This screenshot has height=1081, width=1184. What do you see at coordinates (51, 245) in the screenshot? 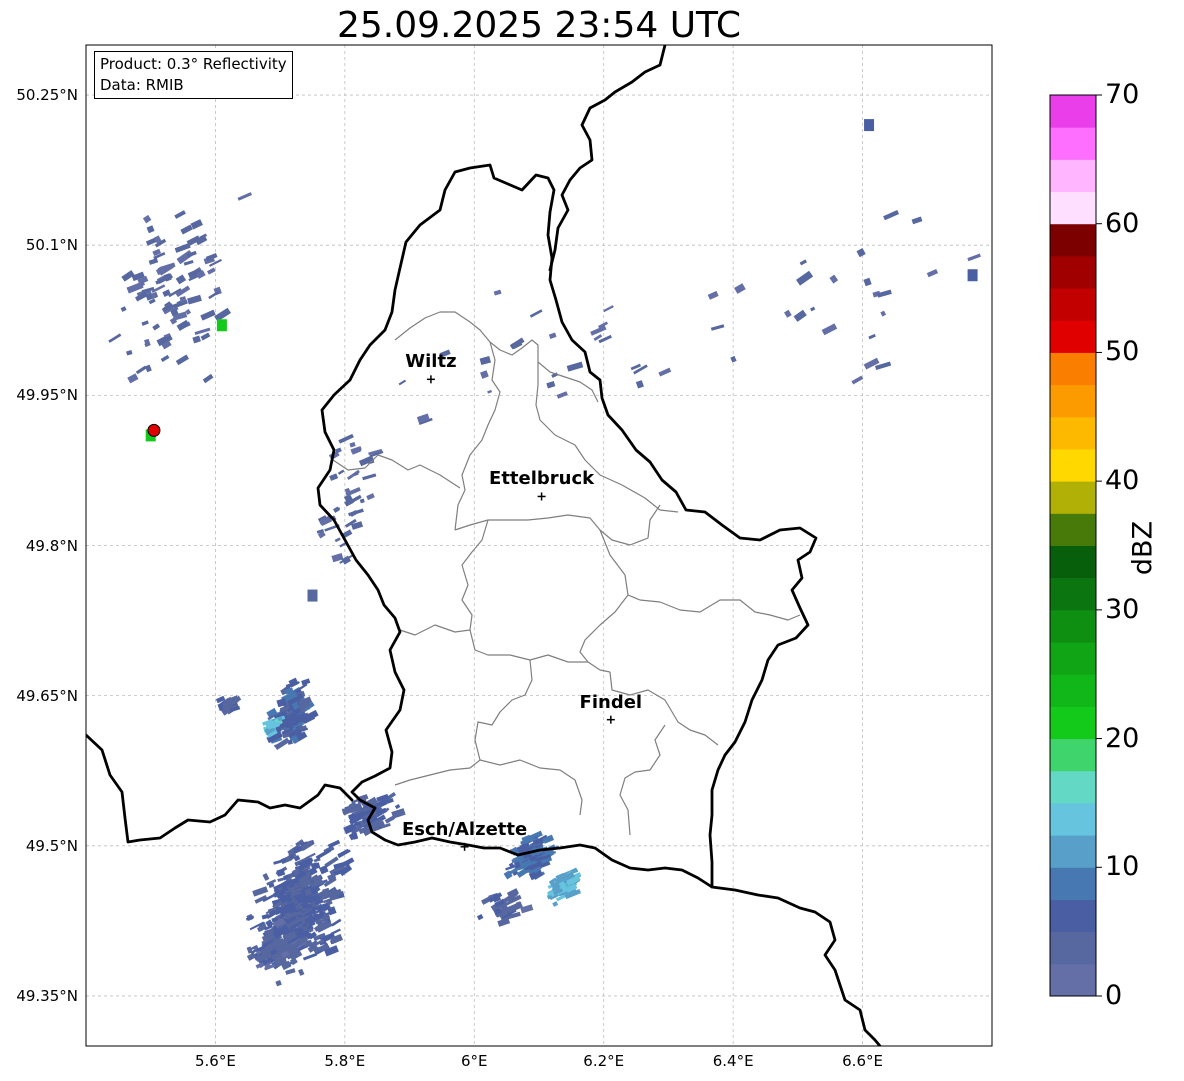
I see `lat-tick-label: 50.1°N` at bounding box center [51, 245].